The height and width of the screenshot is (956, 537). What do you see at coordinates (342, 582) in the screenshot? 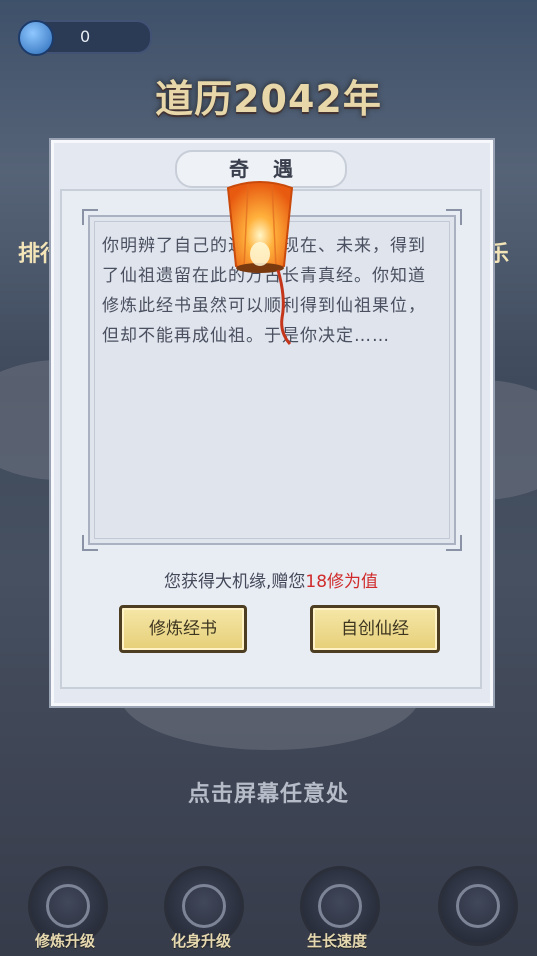
I see `reward-amount: 18修为值` at bounding box center [342, 582].